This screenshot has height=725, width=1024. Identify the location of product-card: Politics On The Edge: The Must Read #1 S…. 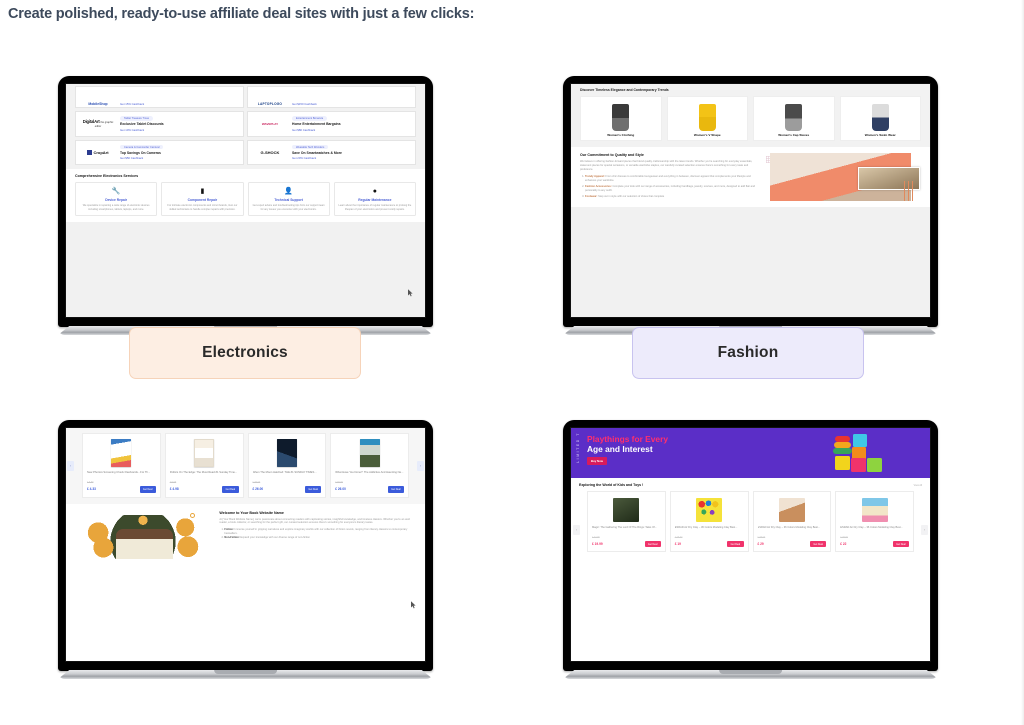
(204, 465).